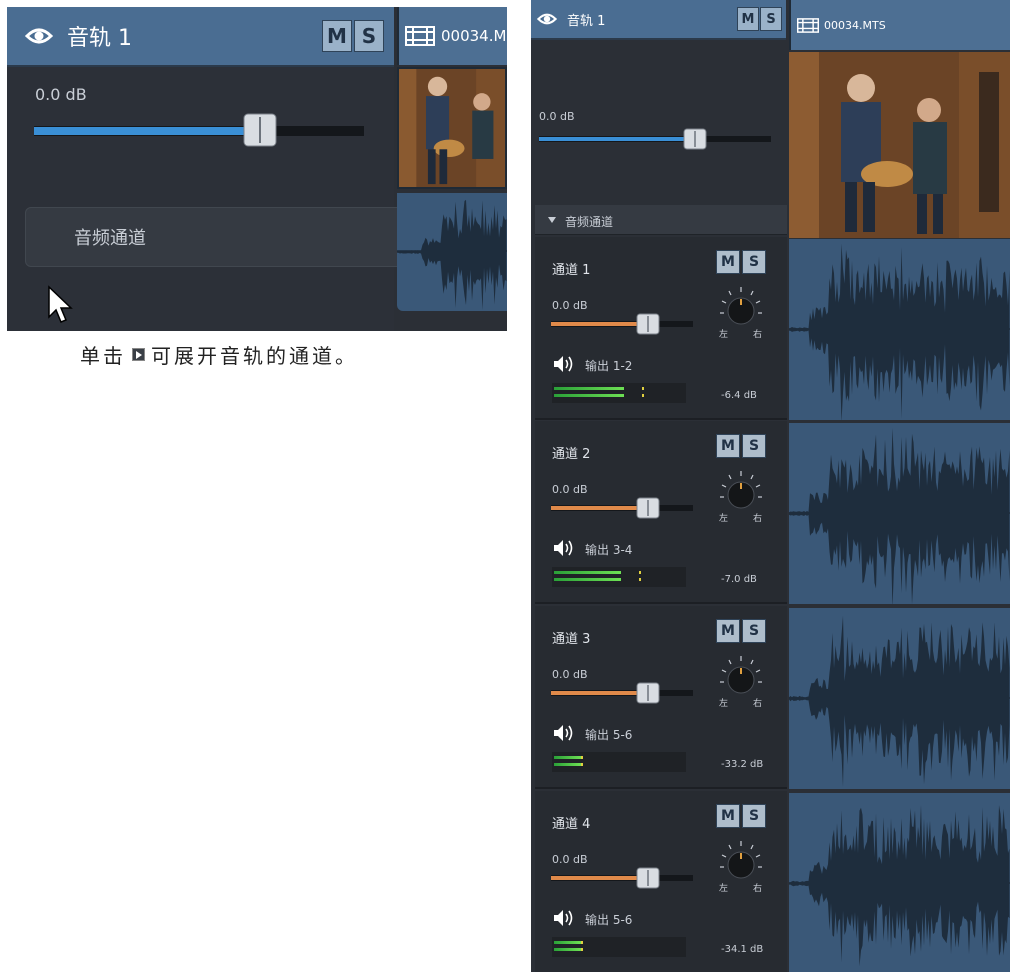  I want to click on channel-strip: 通道 2 M S 0.0 dB 左 右 输出 3-4 -7.0 dB, so click(661, 512).